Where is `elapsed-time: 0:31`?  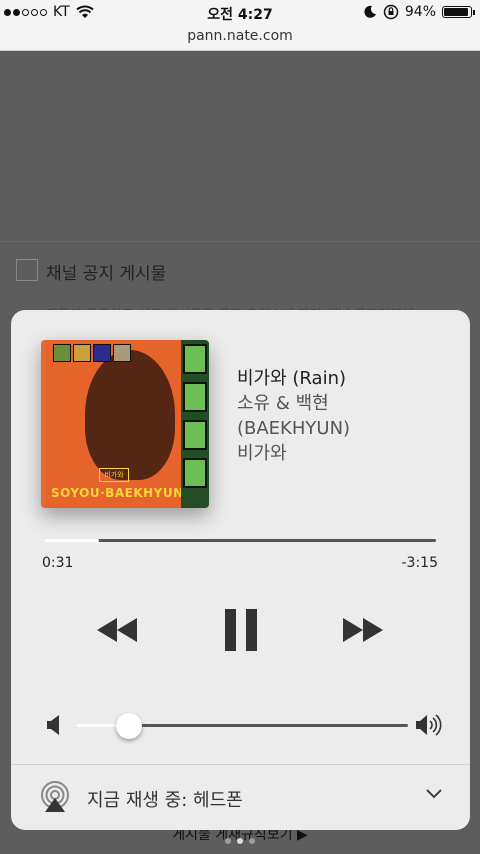 elapsed-time: 0:31 is located at coordinates (58, 563).